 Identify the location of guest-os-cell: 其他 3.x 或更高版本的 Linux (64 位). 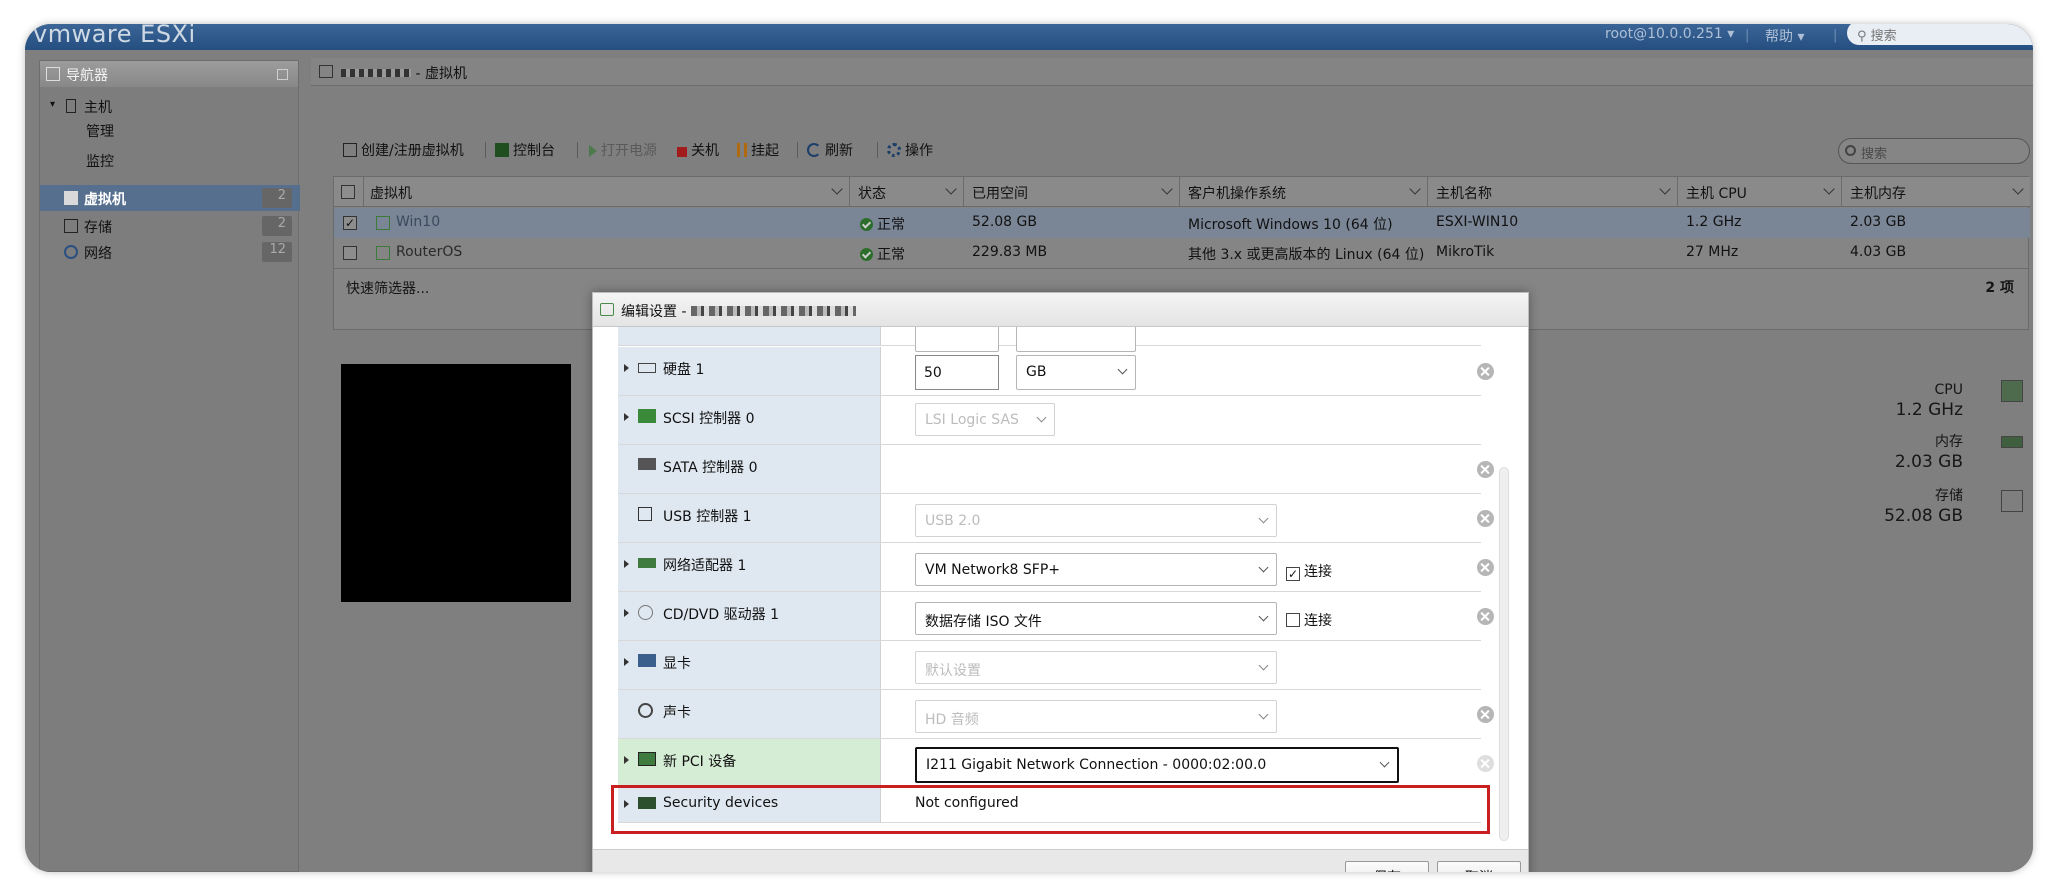
(1306, 255).